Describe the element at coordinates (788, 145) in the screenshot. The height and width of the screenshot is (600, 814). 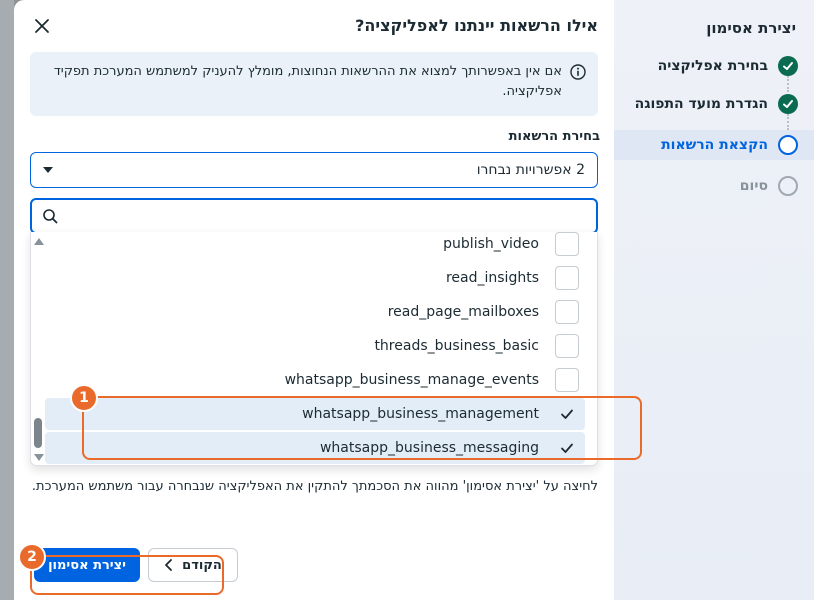
I see `current-step-circle-icon` at that location.